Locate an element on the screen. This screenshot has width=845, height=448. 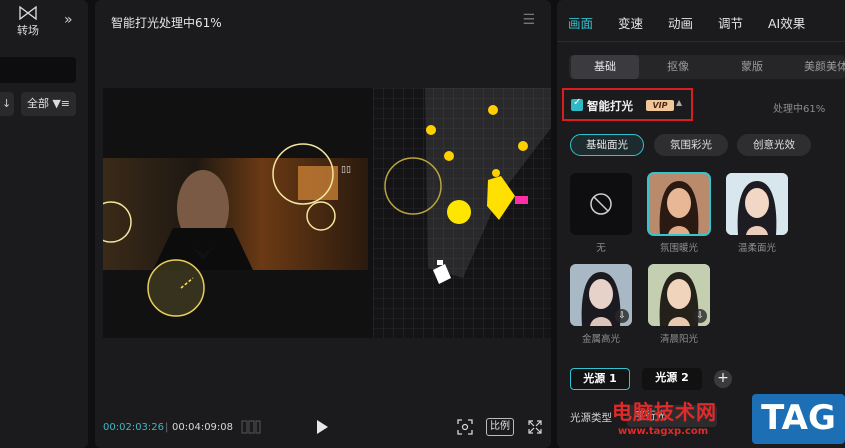
mode-creative-light: 创意光效 is located at coordinates (774, 145).